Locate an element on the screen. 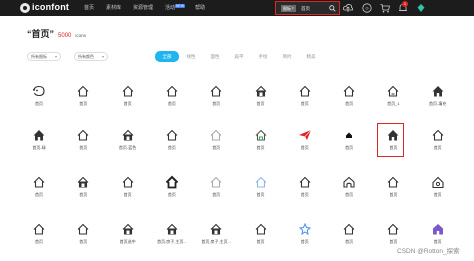 This screenshot has height=261, width=474. icon-card: 首页选中 is located at coordinates (130, 241).